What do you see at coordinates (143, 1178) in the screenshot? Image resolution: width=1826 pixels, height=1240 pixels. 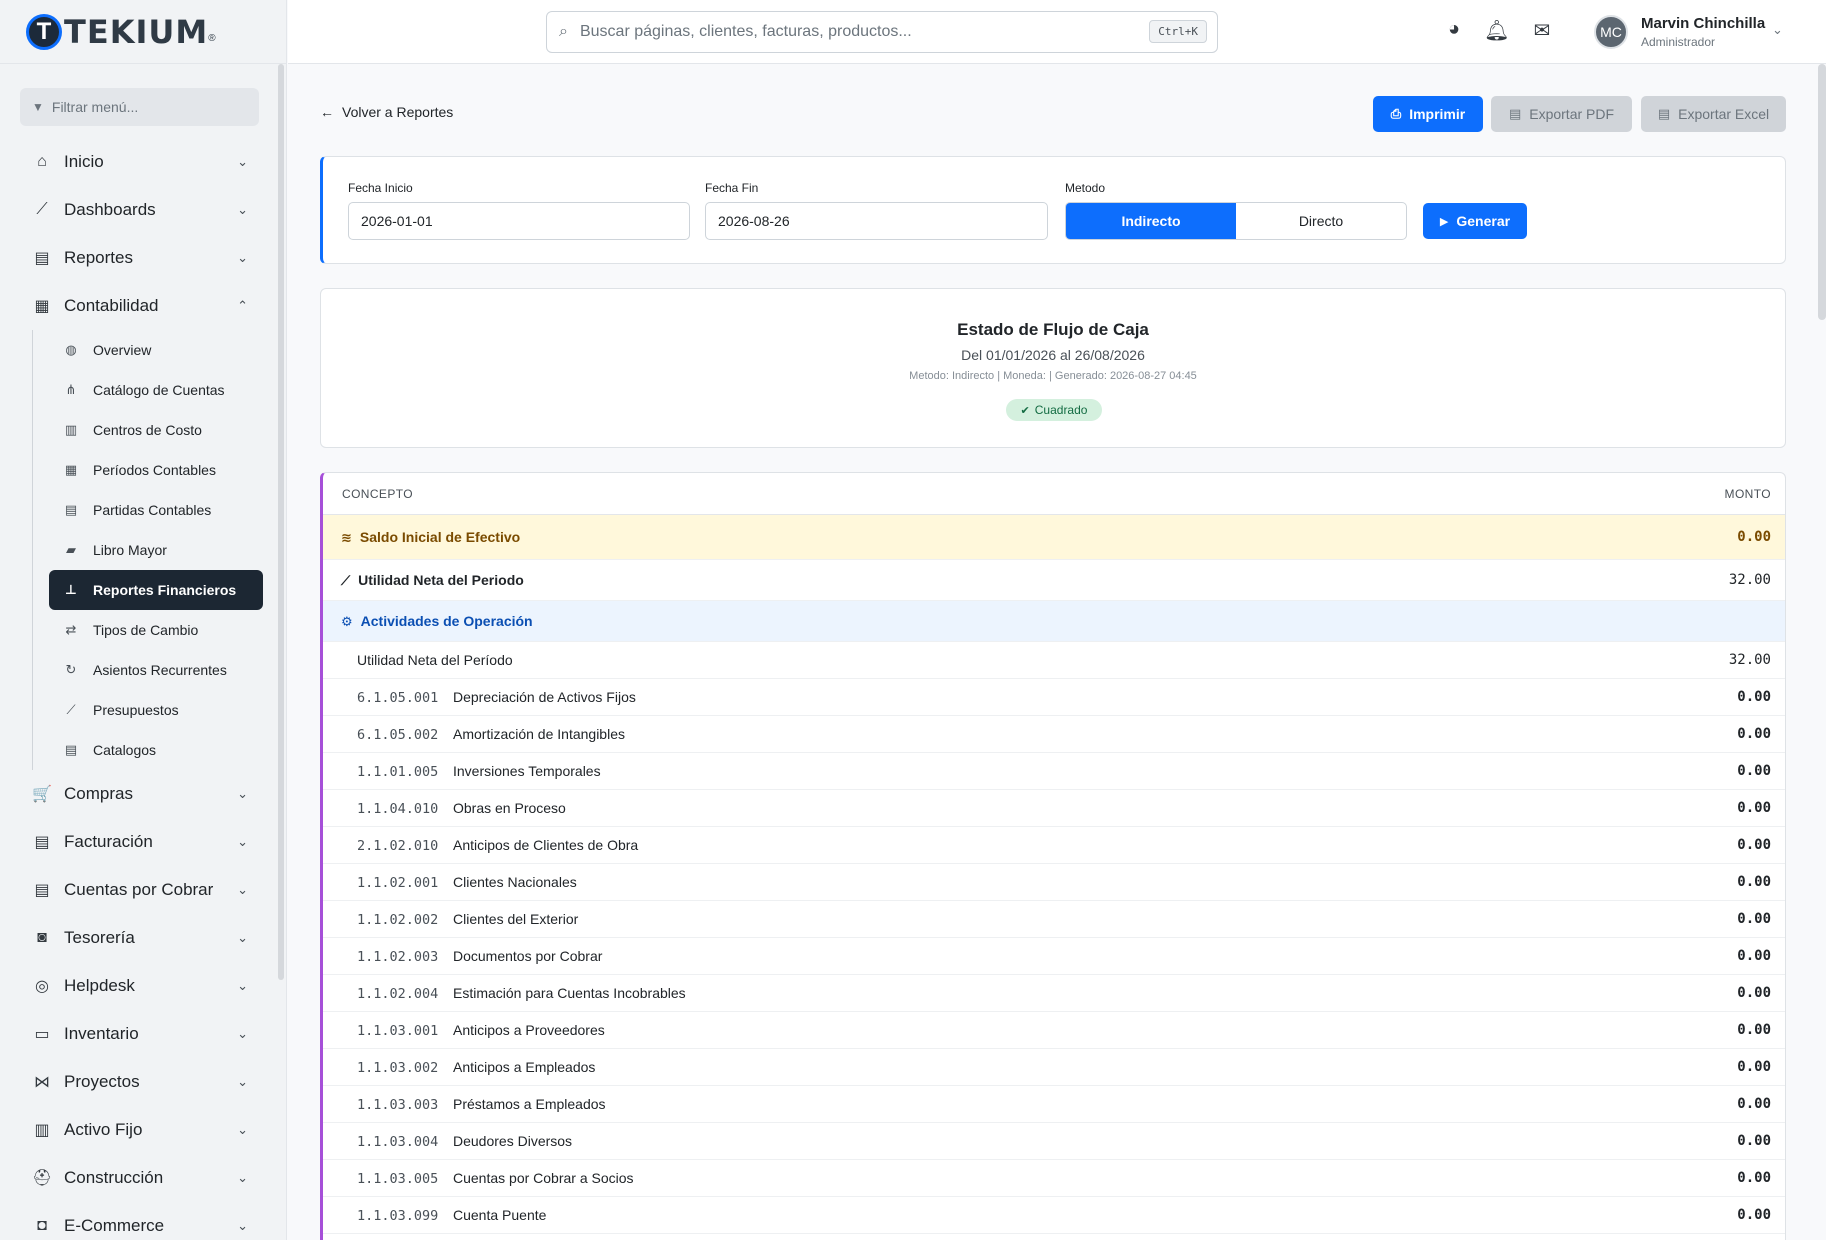 I see `sidebar-item-construccion: ⛑ Construcción ⌄` at bounding box center [143, 1178].